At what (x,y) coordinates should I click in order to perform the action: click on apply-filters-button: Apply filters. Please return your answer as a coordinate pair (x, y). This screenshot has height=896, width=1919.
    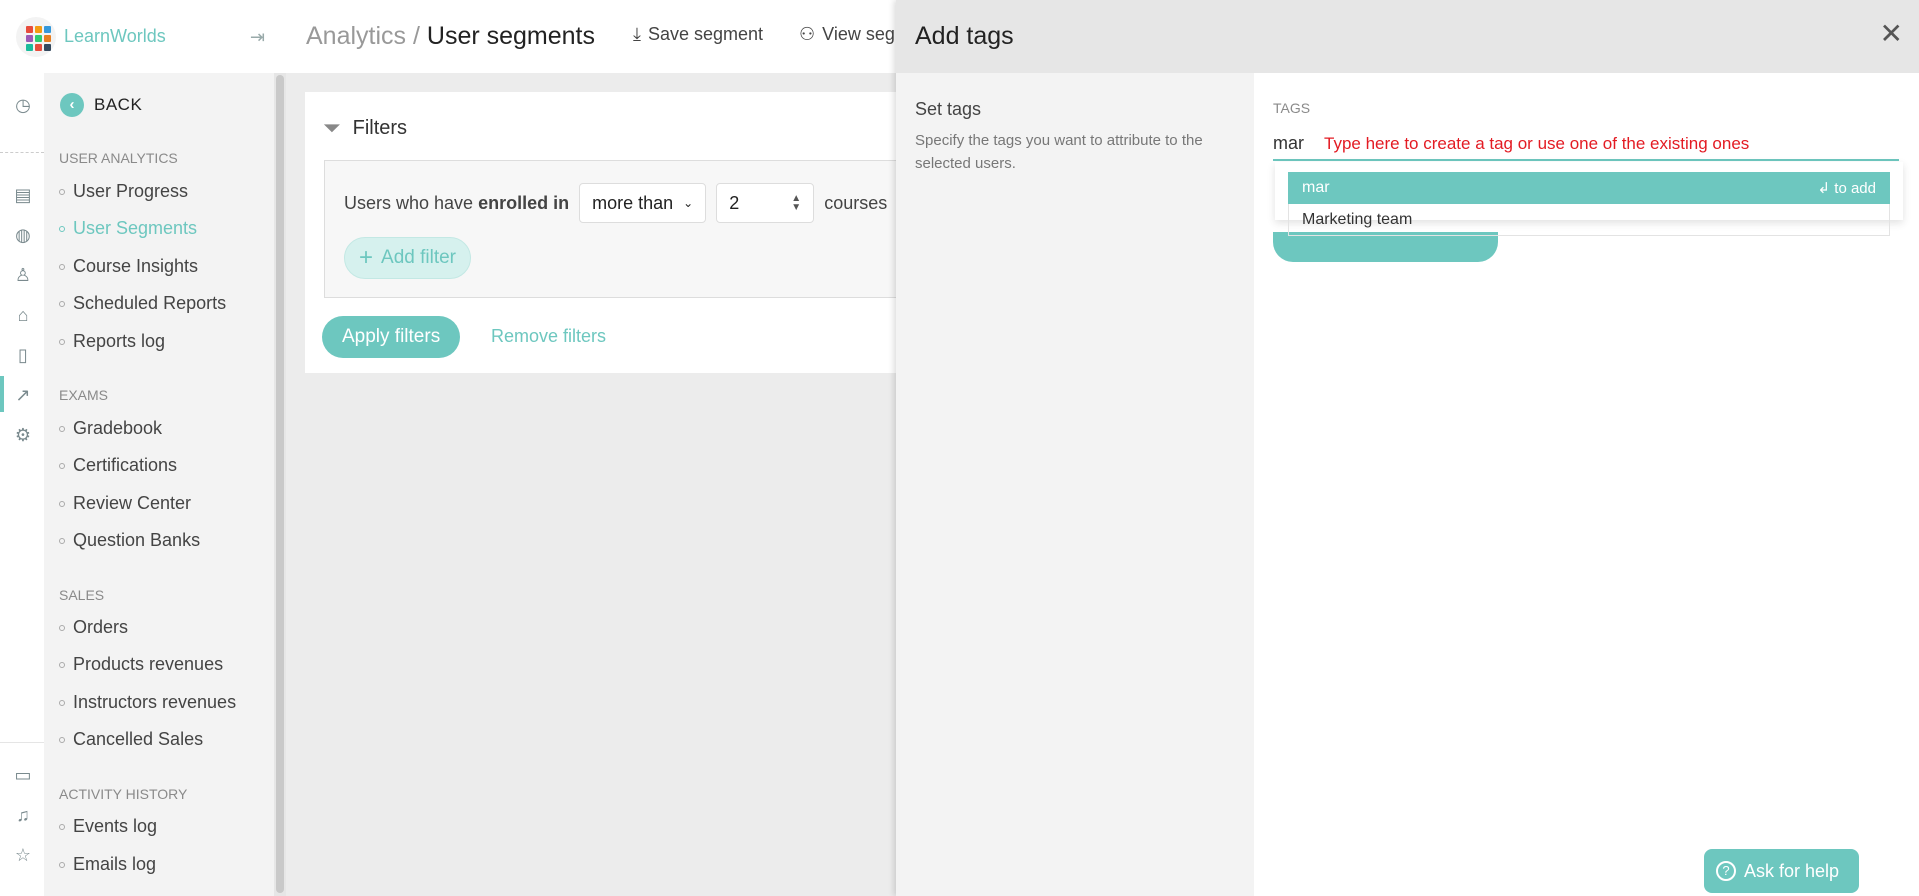
    Looking at the image, I should click on (391, 337).